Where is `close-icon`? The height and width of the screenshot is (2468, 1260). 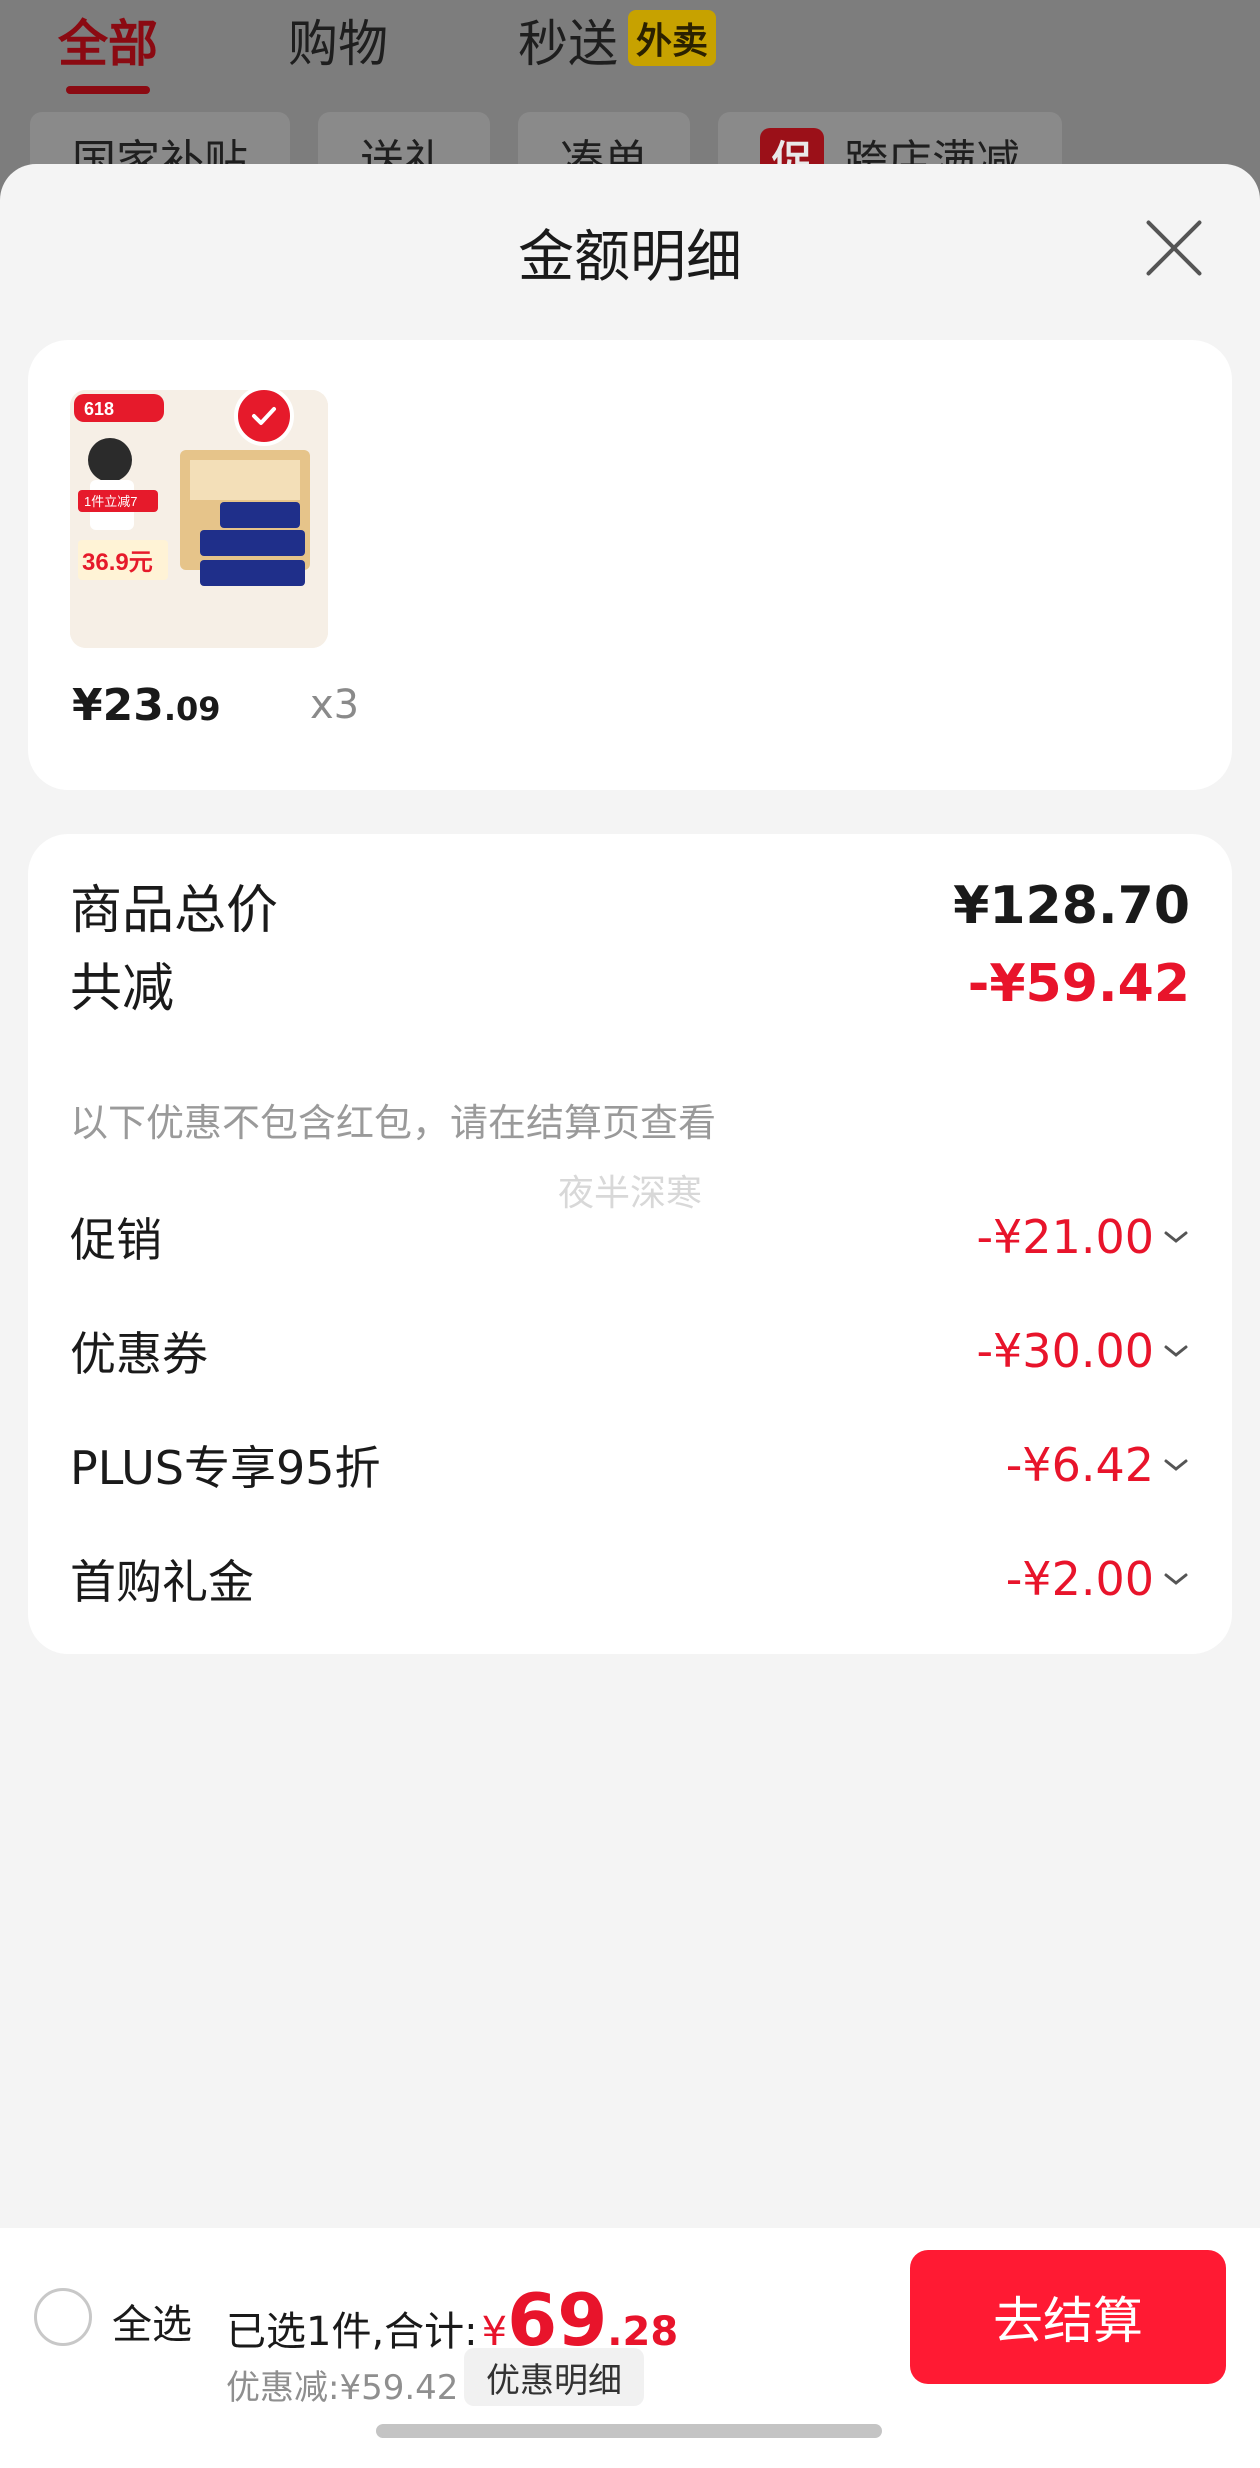 close-icon is located at coordinates (1174, 248).